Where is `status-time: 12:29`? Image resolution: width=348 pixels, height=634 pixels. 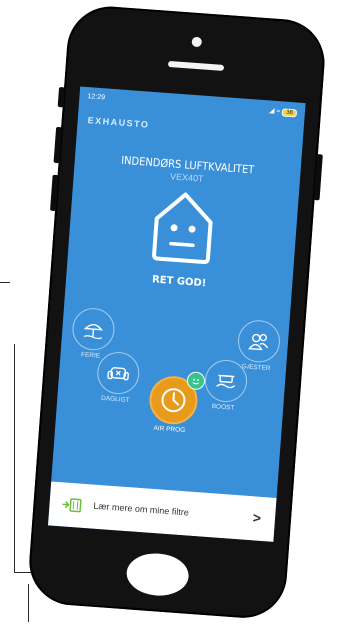 status-time: 12:29 is located at coordinates (96, 97).